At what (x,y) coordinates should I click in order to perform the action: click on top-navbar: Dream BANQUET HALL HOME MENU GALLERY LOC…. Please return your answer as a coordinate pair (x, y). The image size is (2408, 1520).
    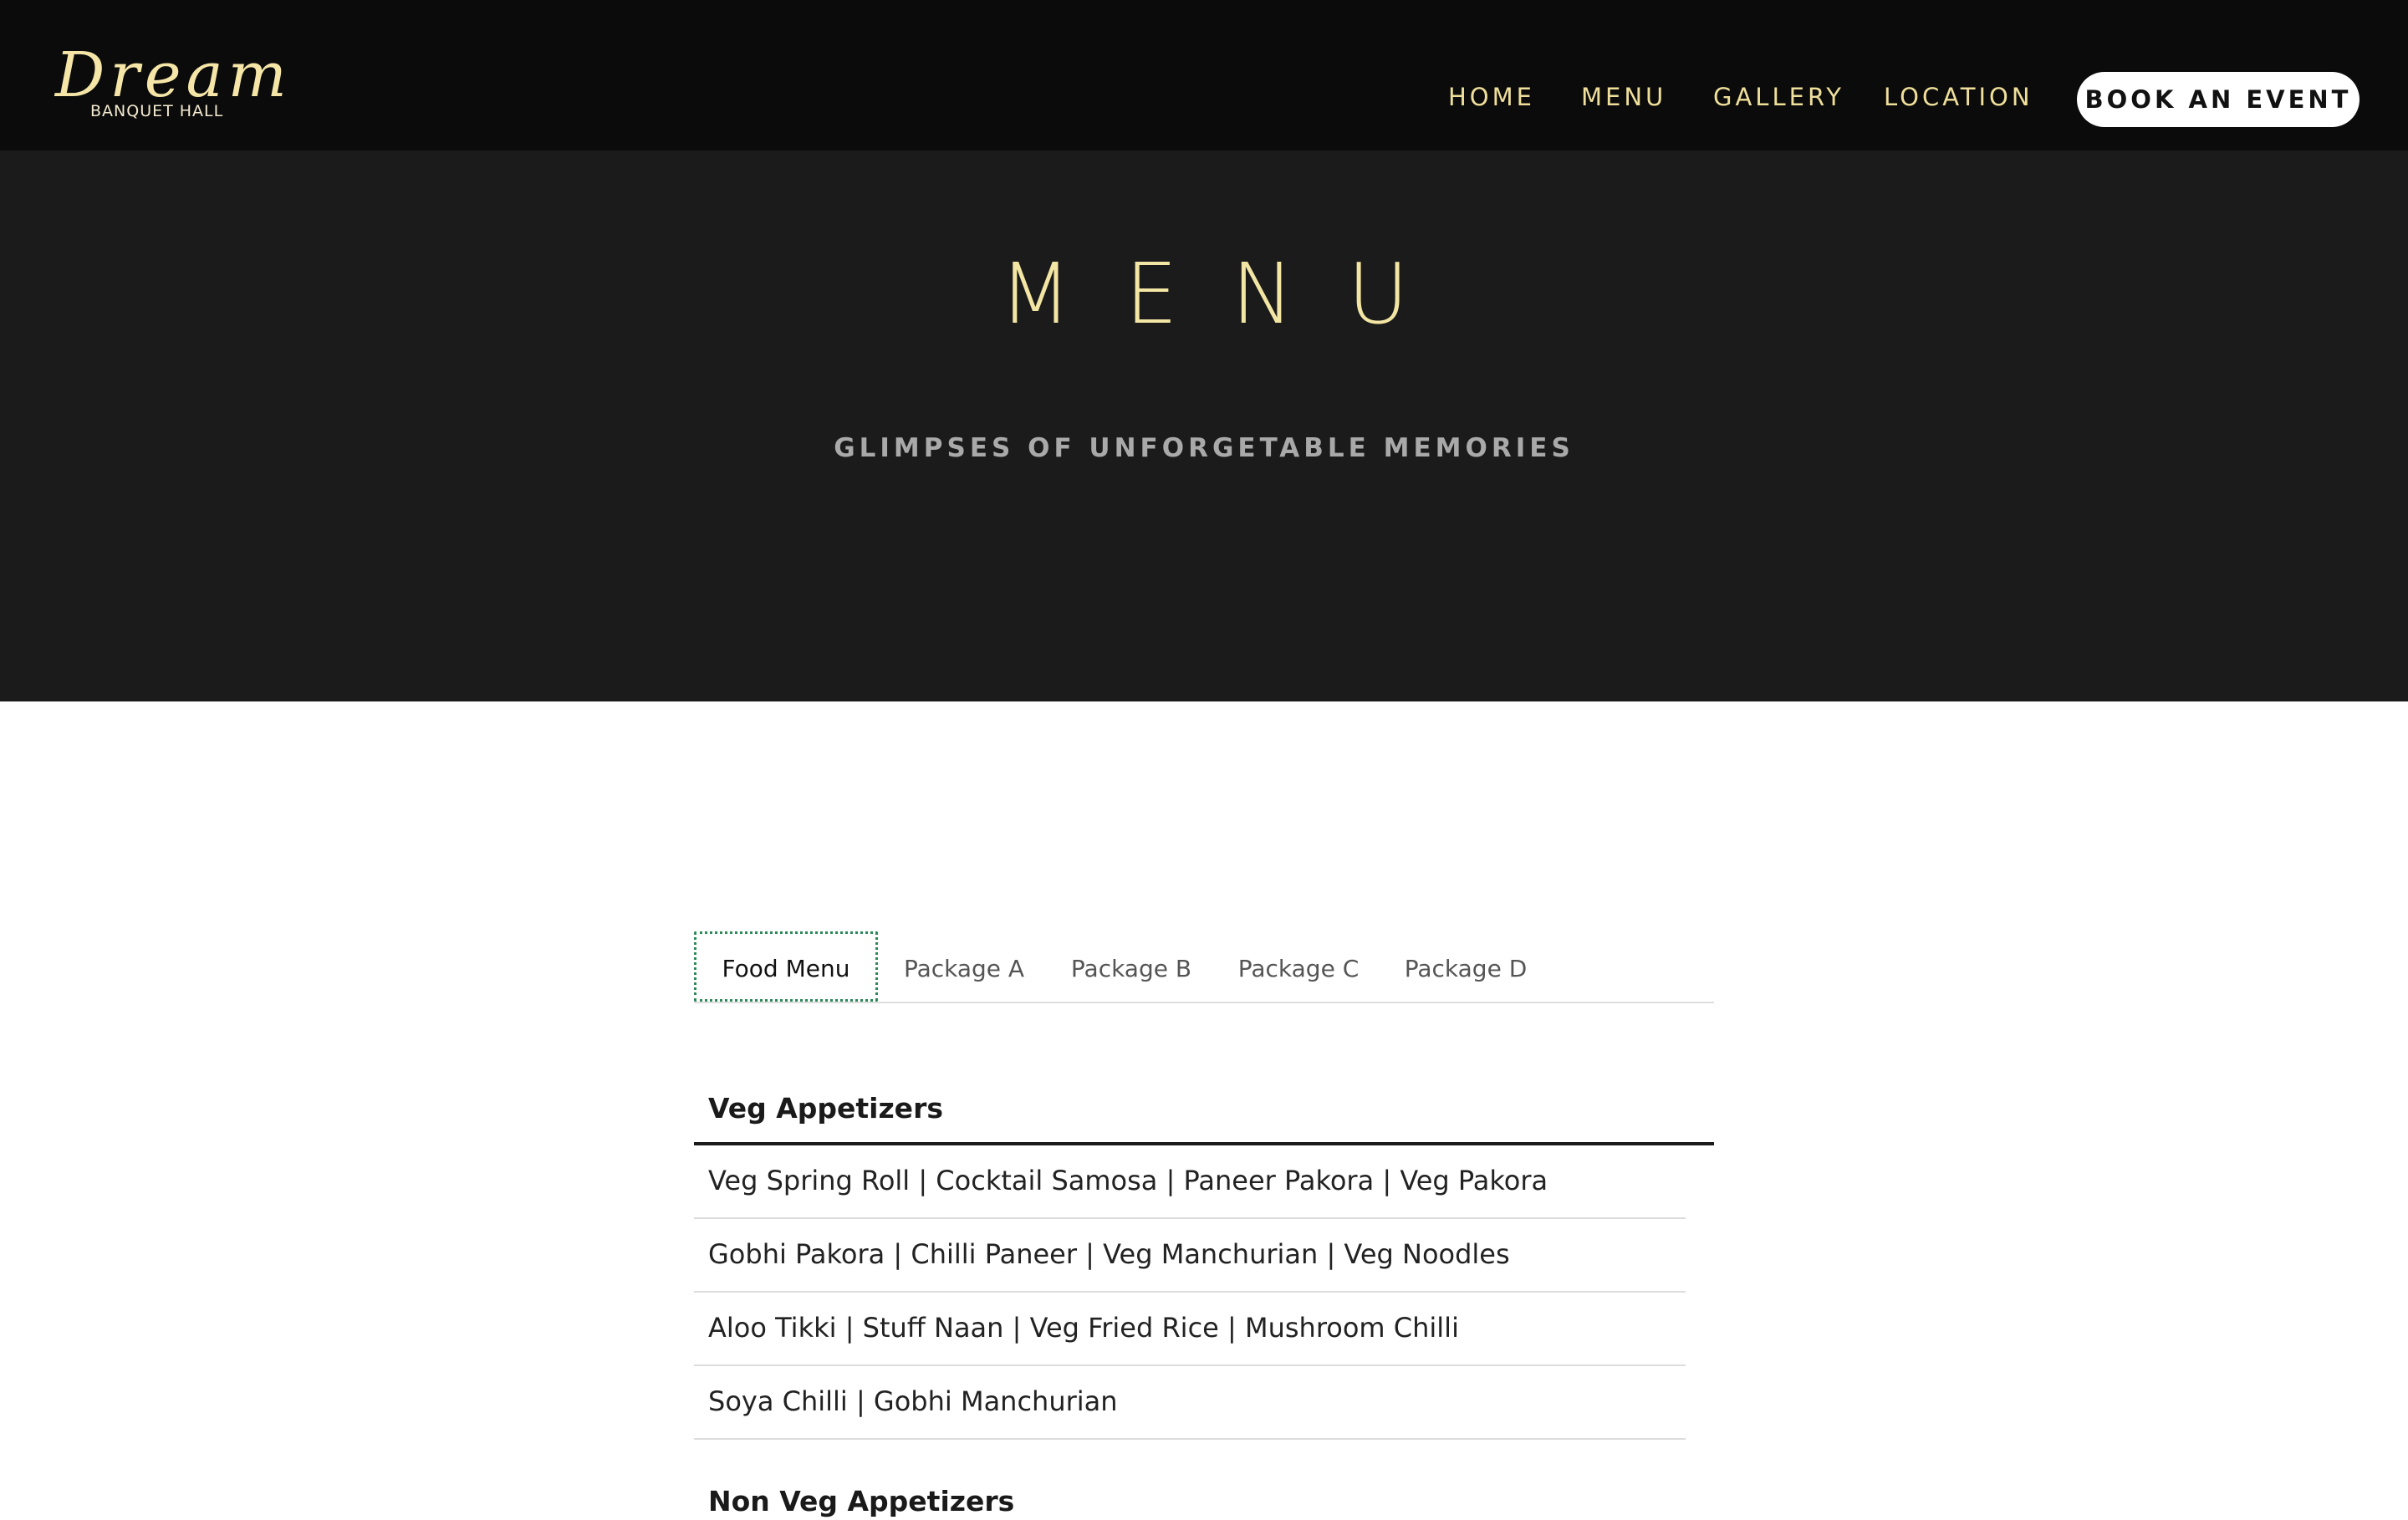
    Looking at the image, I should click on (1204, 75).